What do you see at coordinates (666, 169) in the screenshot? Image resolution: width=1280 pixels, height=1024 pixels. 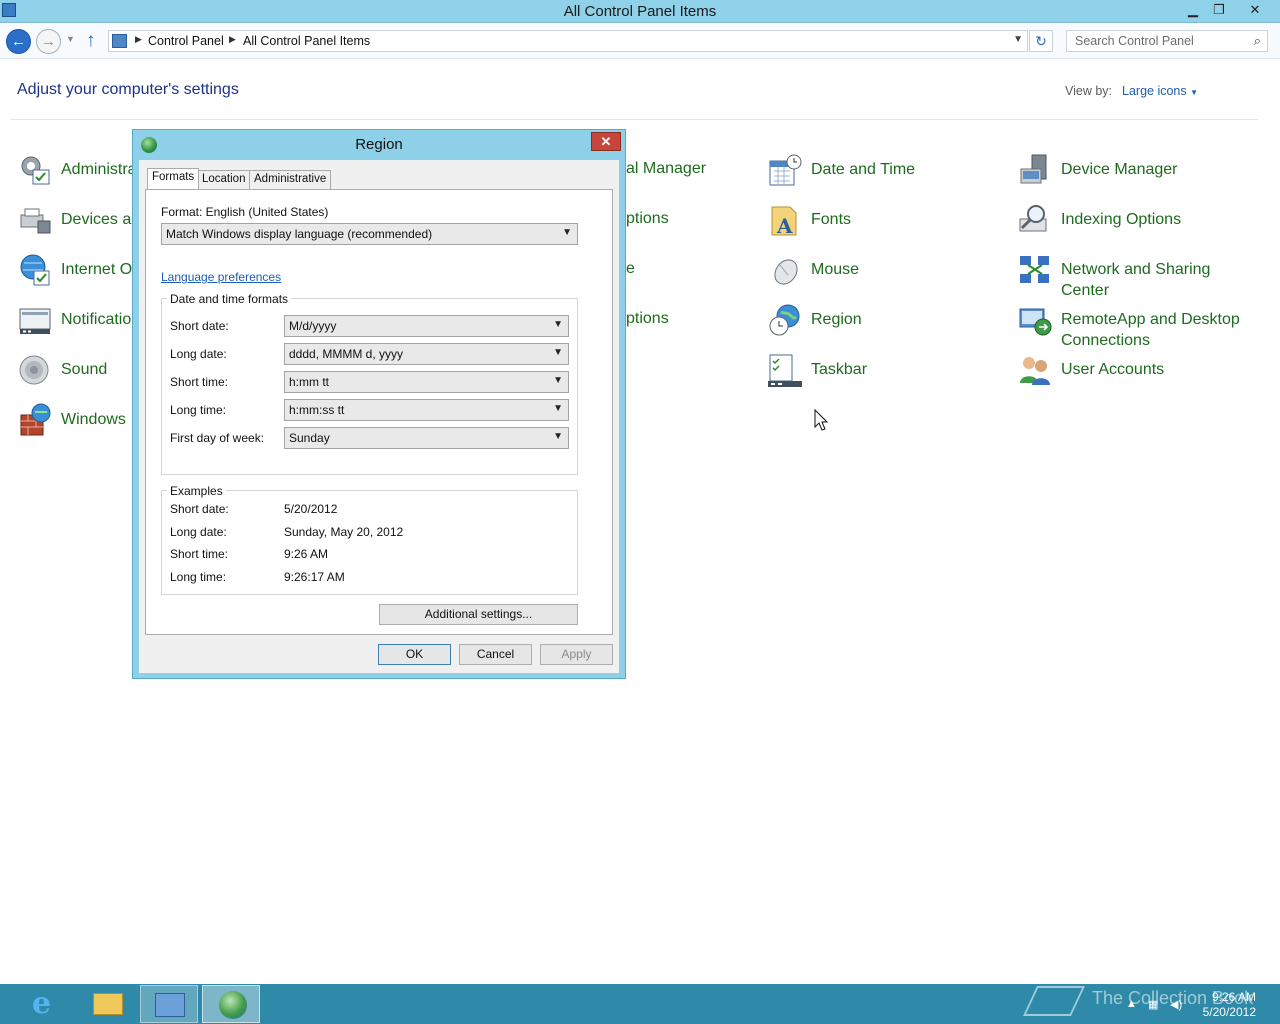 I see `cp-item-color-management-partial: al Manager` at bounding box center [666, 169].